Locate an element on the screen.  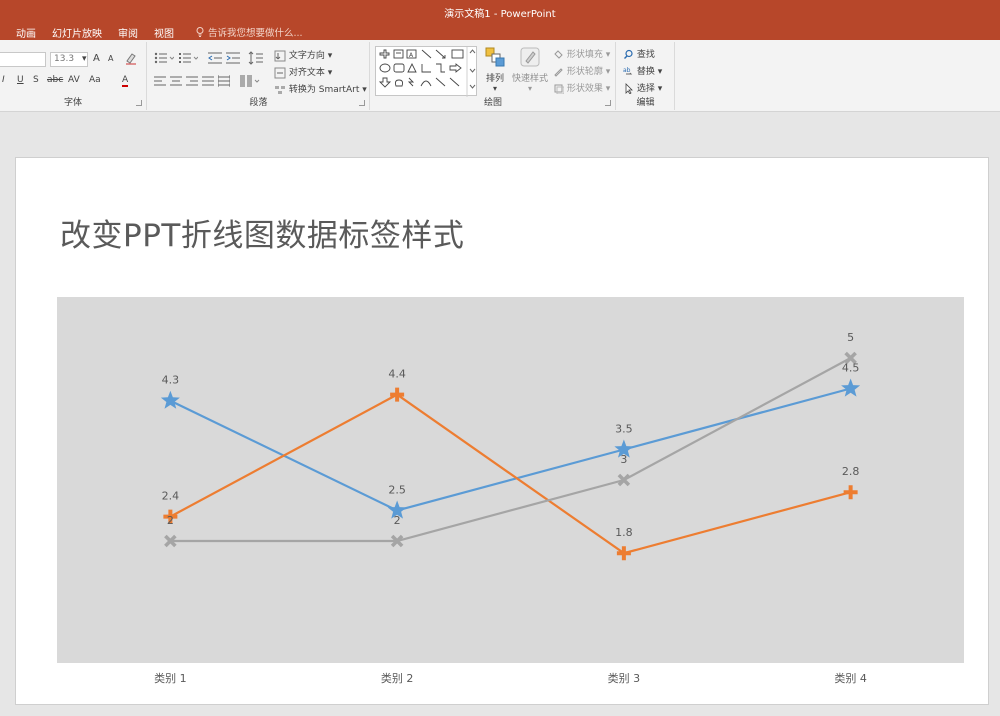
drawing-group: A 排列 ▾ 快速样式 ▾ 形状填充 ▾ 形状轮廓 ▾ 形状效果 ▾ 绘图 is located at coordinates (493, 76).